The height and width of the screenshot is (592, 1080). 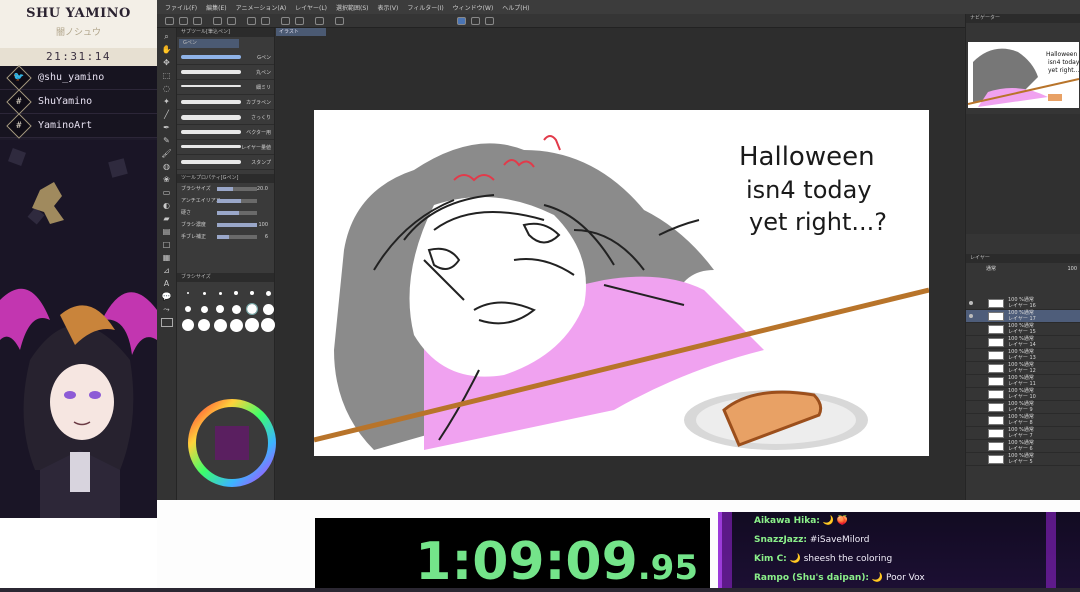 What do you see at coordinates (167, 114) in the screenshot?
I see `eyedropper-icon: ╱` at bounding box center [167, 114].